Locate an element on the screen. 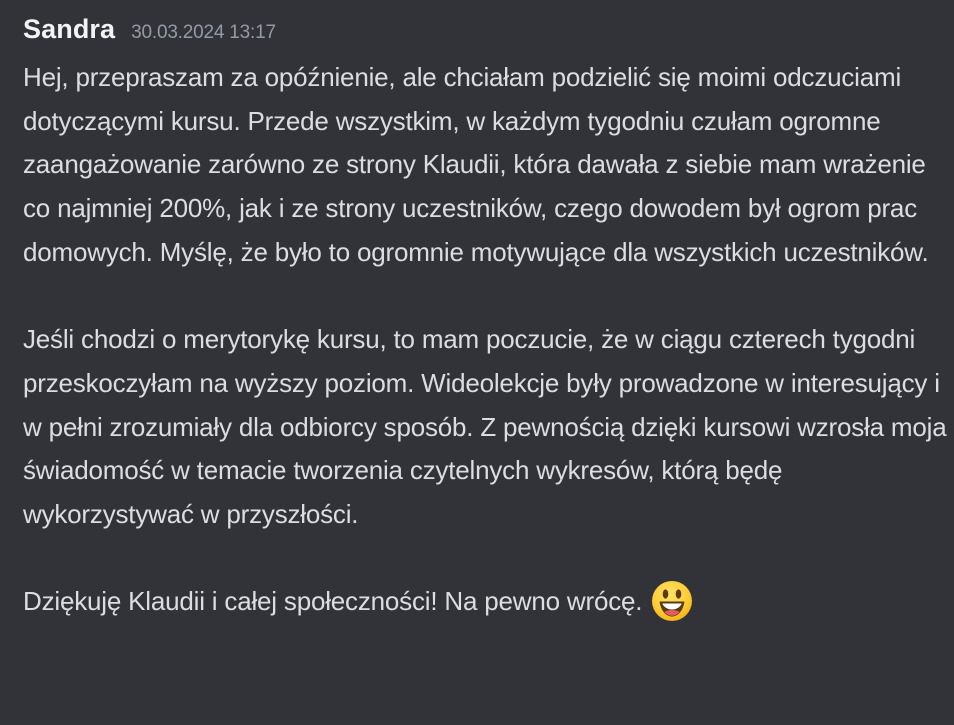  smiley-emoji-icon is located at coordinates (672, 601).